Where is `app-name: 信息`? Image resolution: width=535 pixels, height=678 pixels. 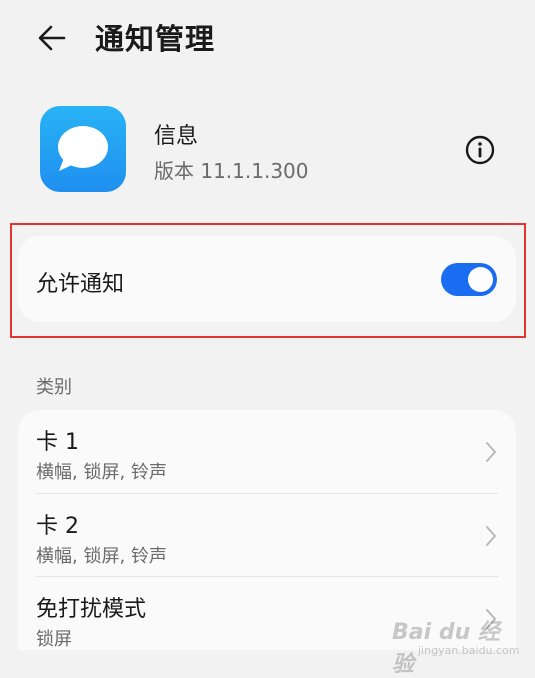
app-name: 信息 is located at coordinates (176, 136).